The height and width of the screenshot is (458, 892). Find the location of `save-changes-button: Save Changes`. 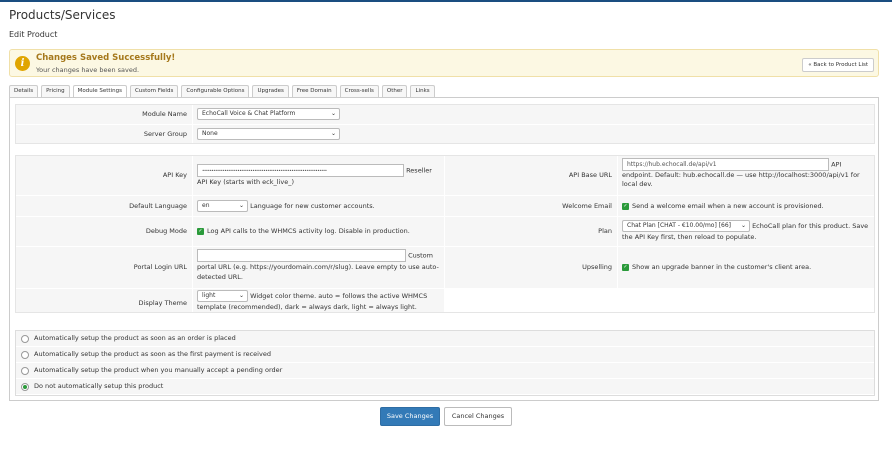

save-changes-button: Save Changes is located at coordinates (410, 416).